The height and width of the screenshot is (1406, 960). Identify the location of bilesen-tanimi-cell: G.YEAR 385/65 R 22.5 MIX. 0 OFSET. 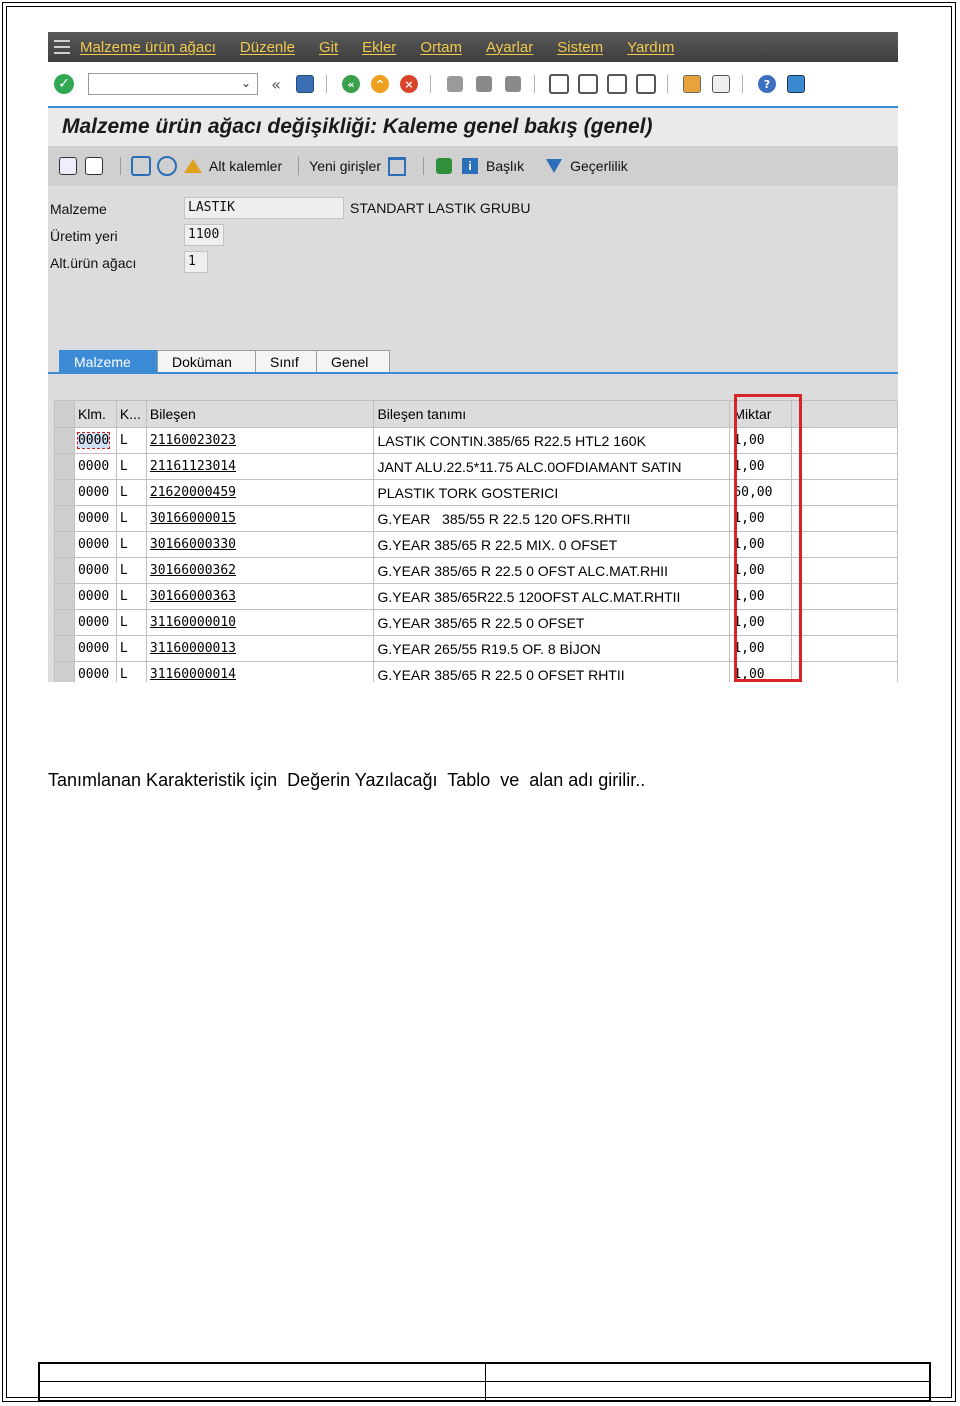
(552, 544).